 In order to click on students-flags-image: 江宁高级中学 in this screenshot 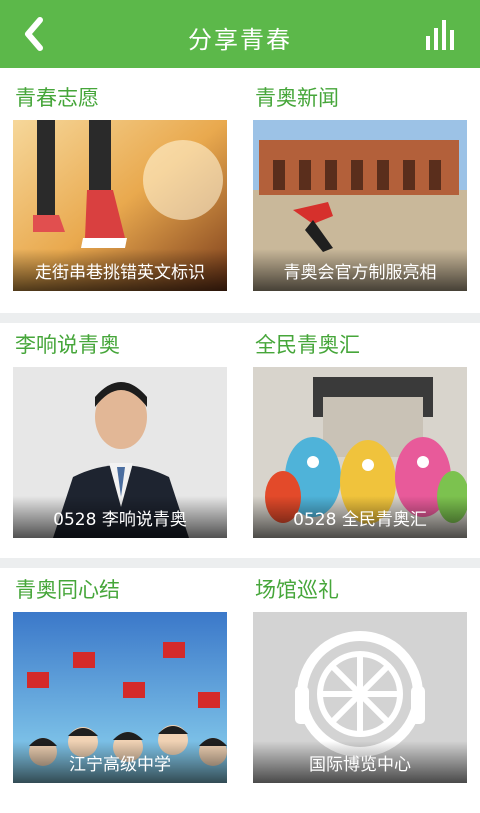, I will do `click(120, 697)`.